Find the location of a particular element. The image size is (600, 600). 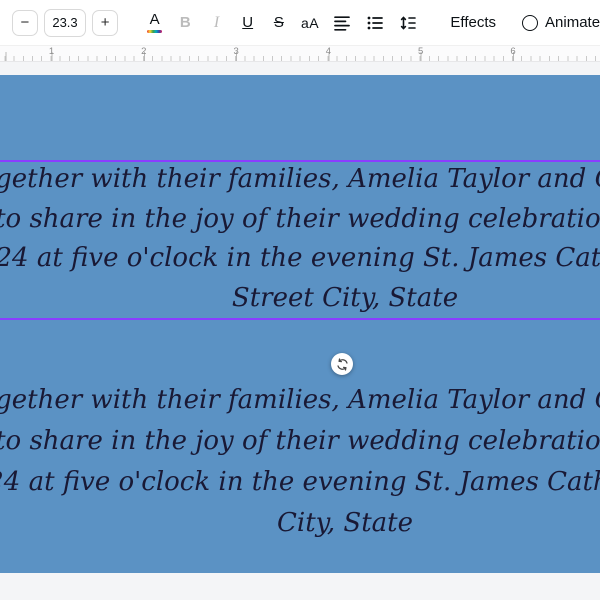

font-size-input: 23.3 is located at coordinates (65, 22).